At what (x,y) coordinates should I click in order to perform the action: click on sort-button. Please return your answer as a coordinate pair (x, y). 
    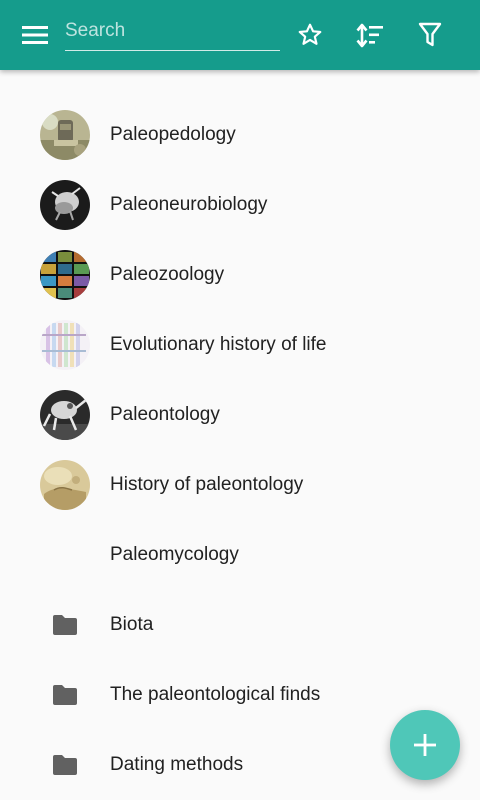
    Looking at the image, I should click on (370, 35).